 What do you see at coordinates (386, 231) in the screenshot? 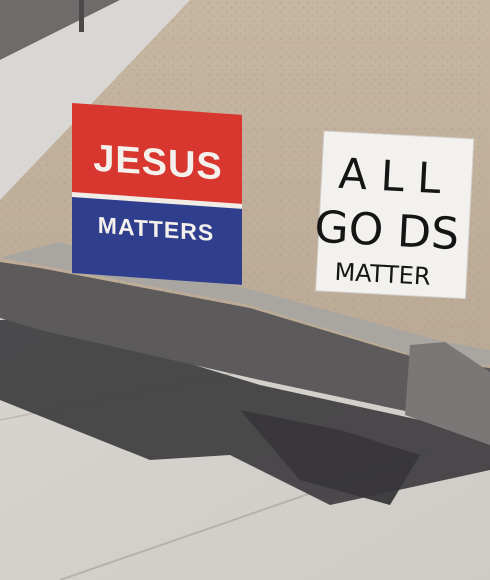
I see `all-gods-sign-line2: GO DS` at bounding box center [386, 231].